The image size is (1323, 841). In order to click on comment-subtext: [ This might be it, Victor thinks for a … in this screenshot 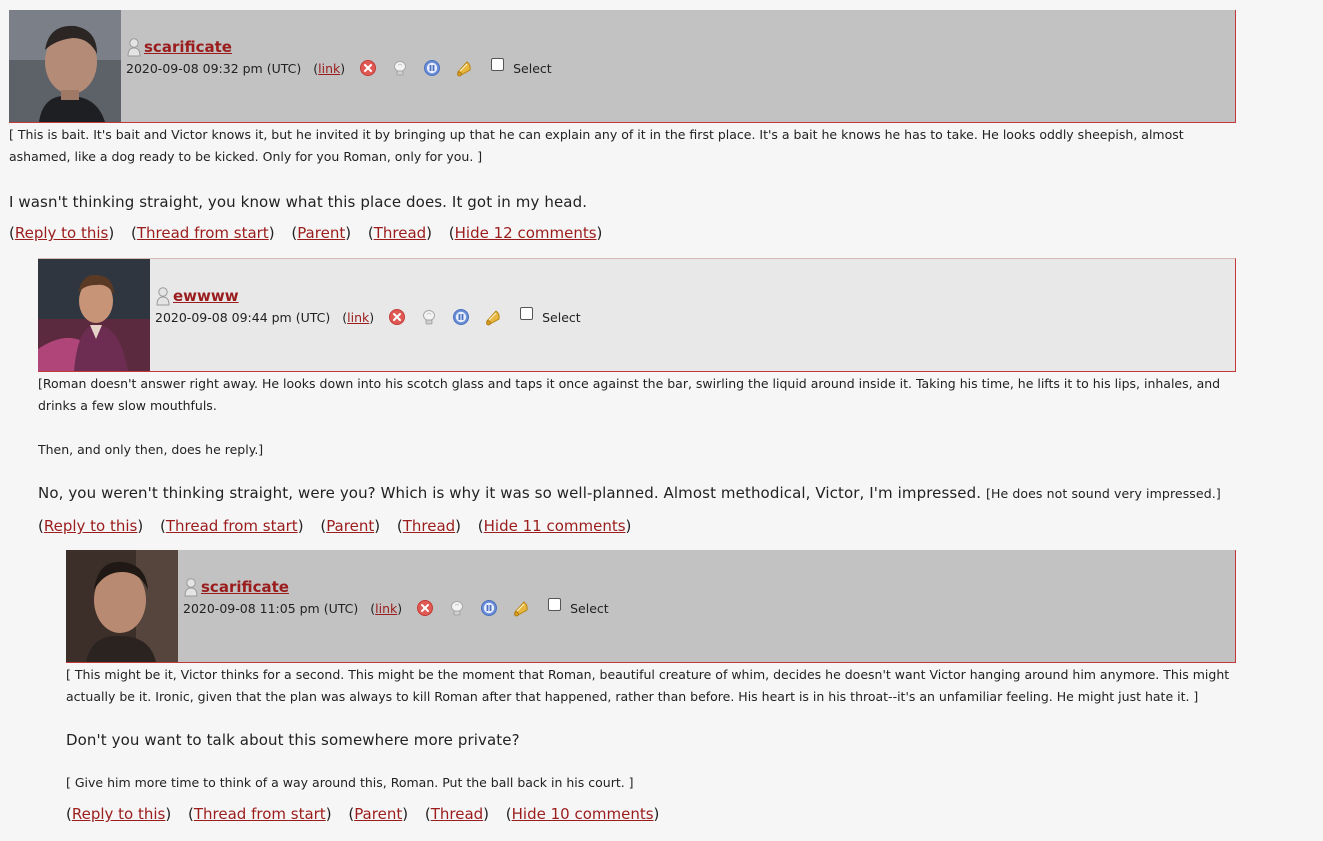, I will do `click(648, 685)`.